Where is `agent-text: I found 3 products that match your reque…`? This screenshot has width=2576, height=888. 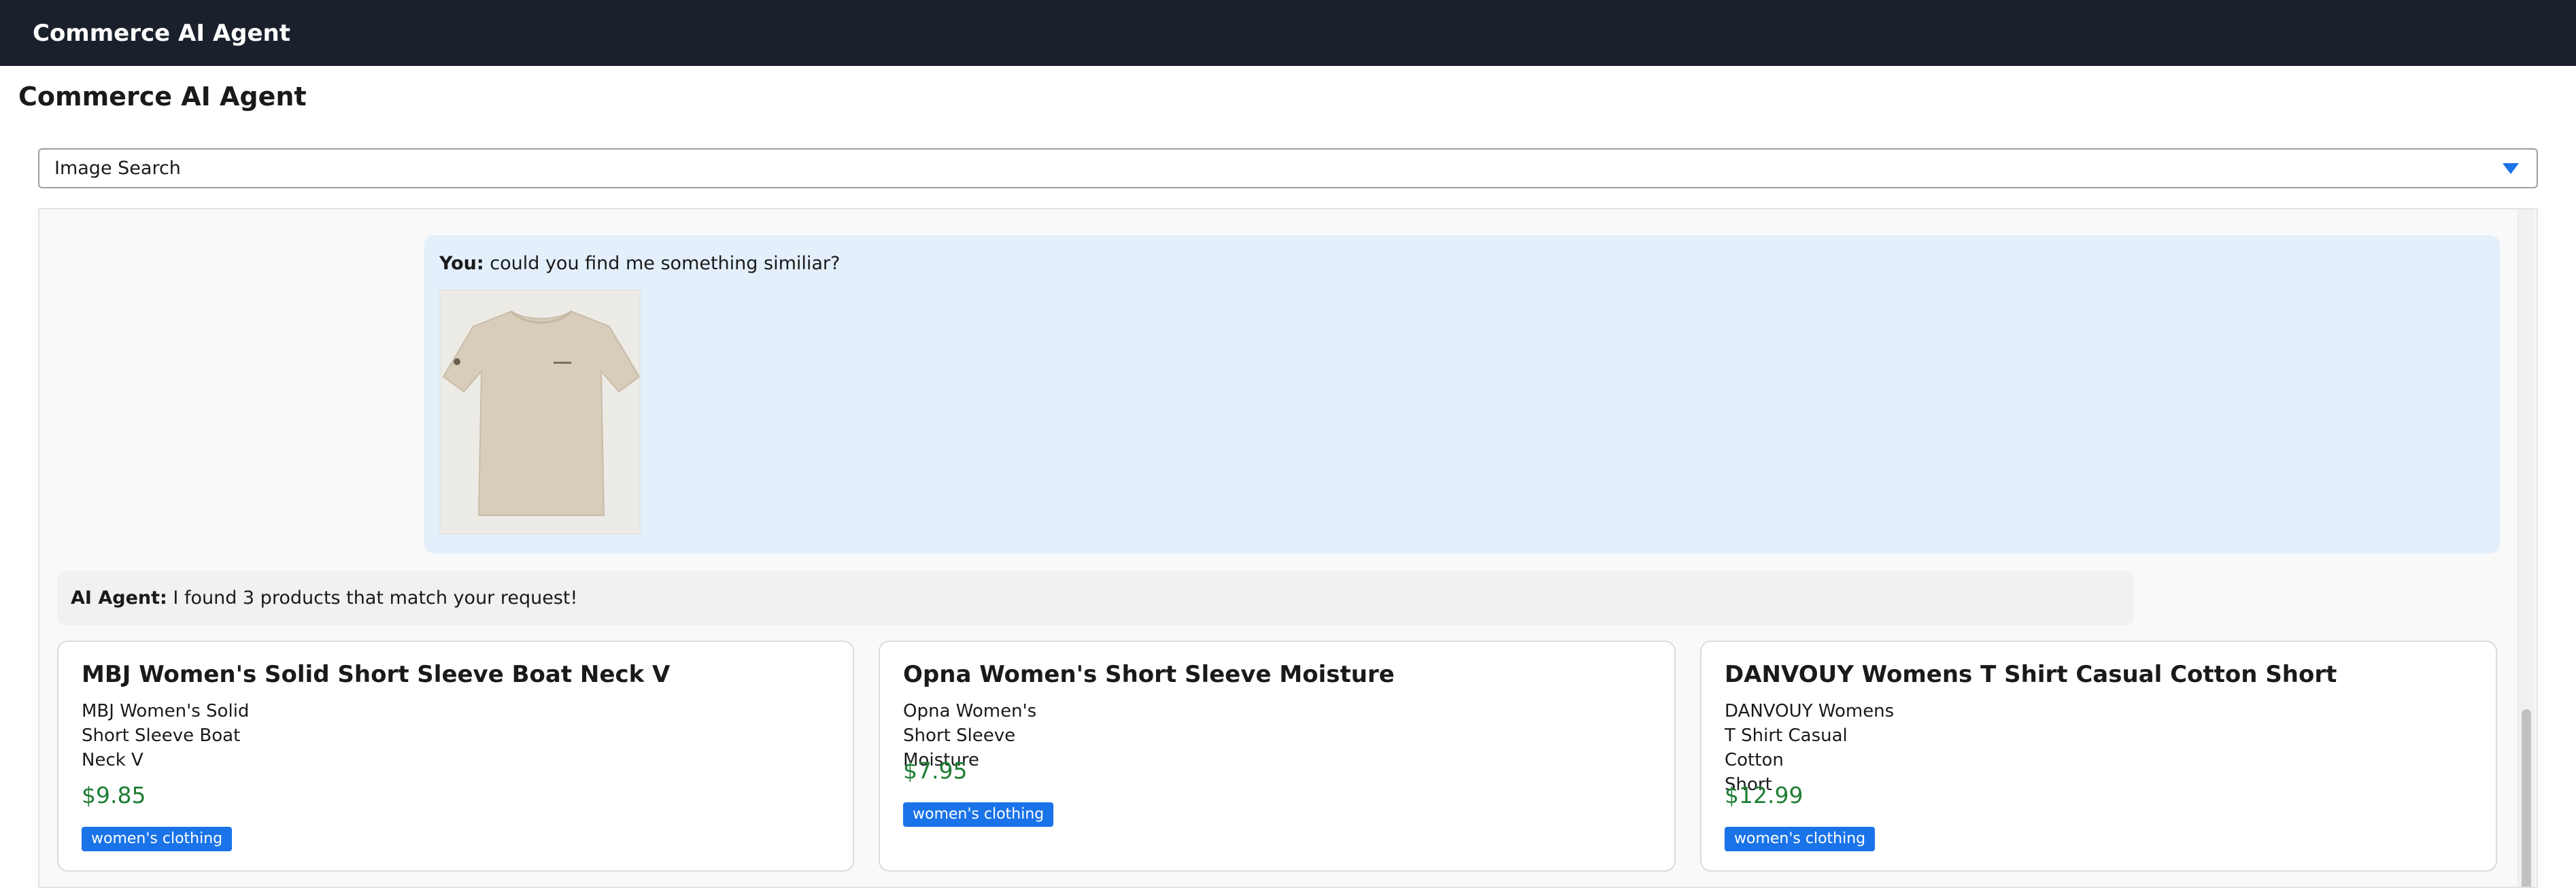
agent-text: I found 3 products that match your reque… is located at coordinates (375, 598).